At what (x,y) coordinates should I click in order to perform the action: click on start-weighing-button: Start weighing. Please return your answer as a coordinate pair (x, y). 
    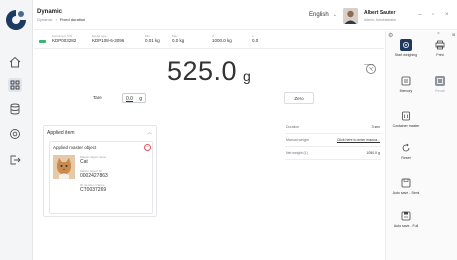
    Looking at the image, I should click on (406, 48).